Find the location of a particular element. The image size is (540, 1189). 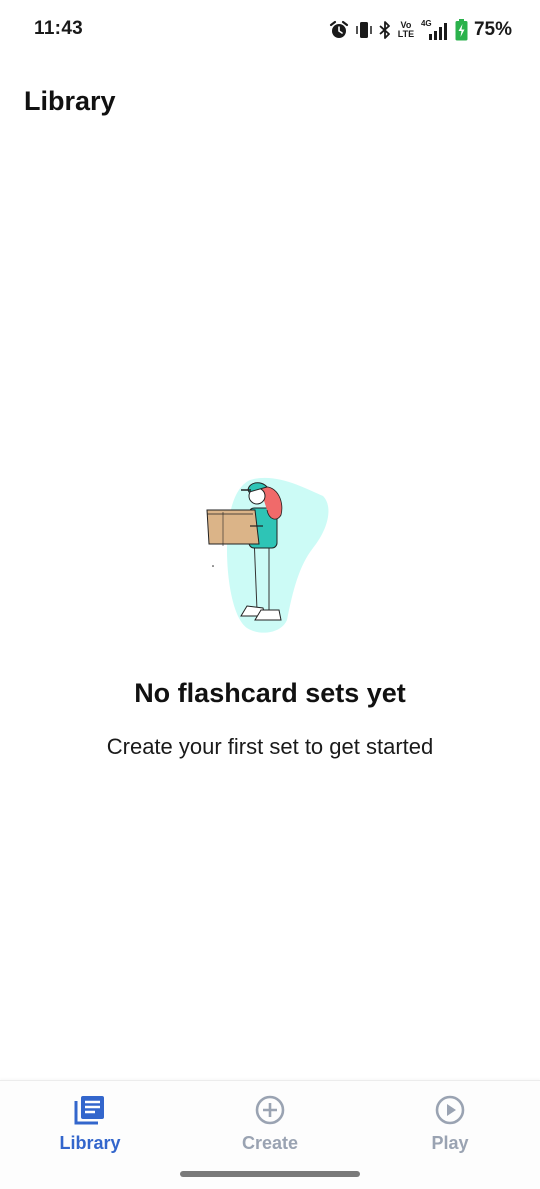

battery-icon is located at coordinates (461, 30).